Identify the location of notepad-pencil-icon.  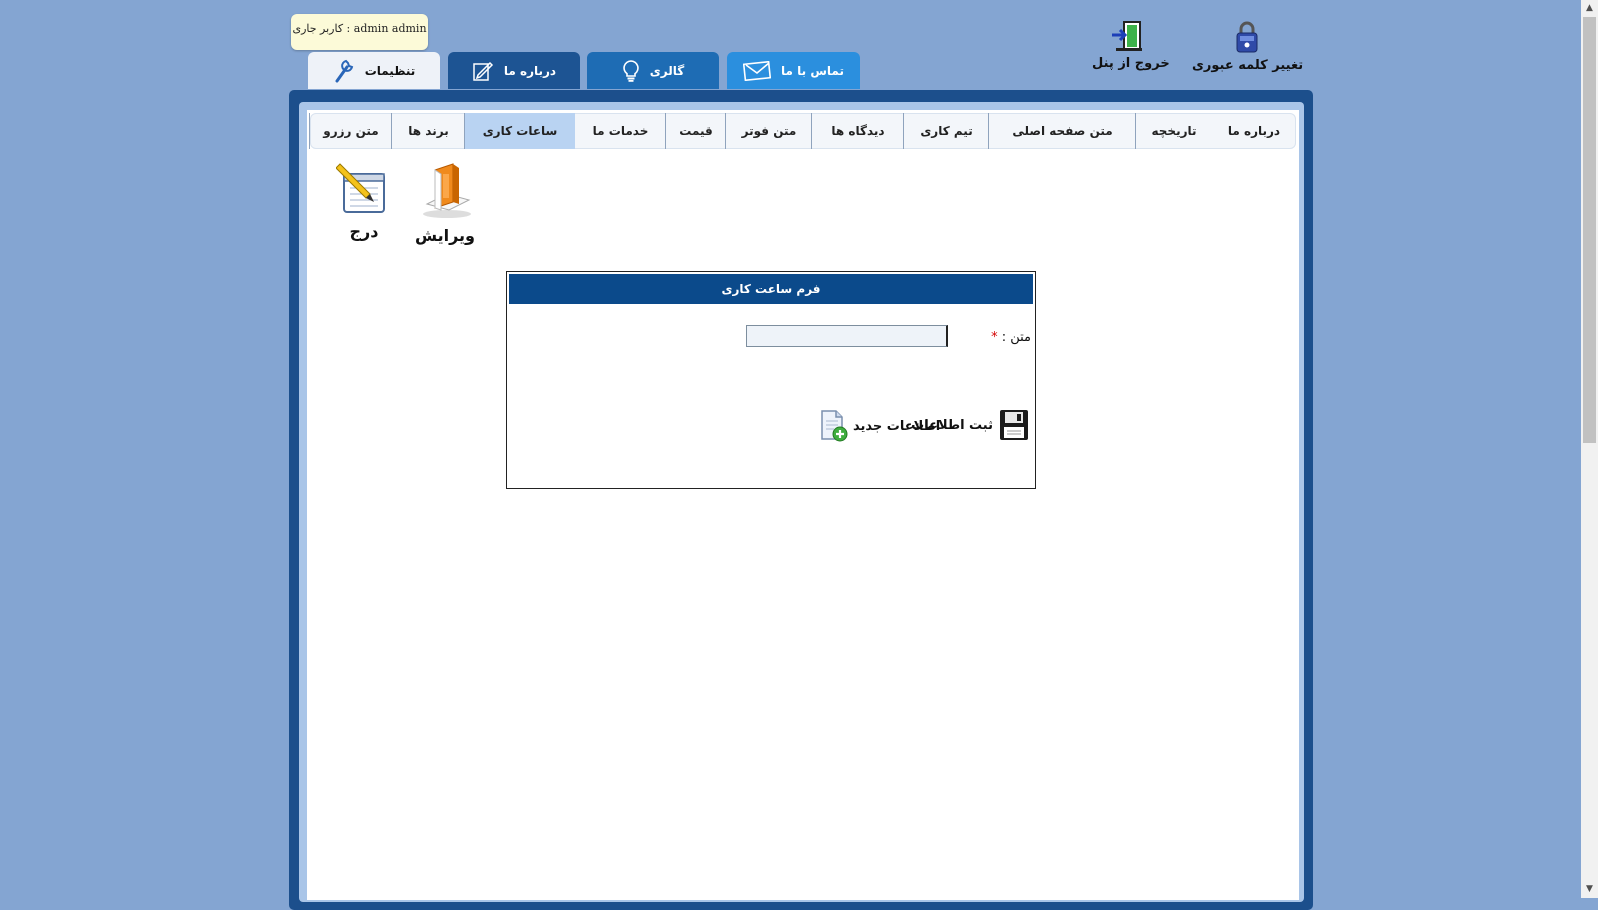
(360, 188).